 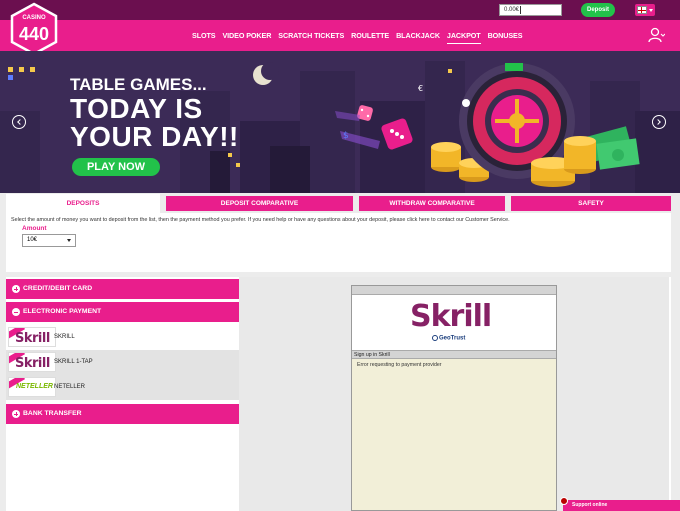 I want to click on tab-withdraw-comparative: WITHDRAW COMPARATIVE, so click(x=432, y=203).